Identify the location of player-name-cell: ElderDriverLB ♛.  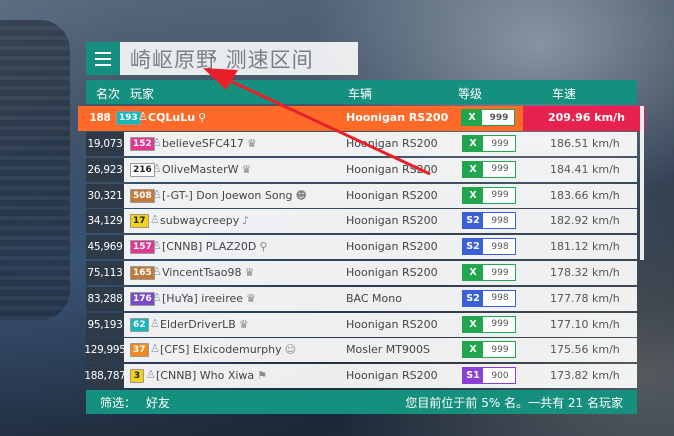
(204, 324).